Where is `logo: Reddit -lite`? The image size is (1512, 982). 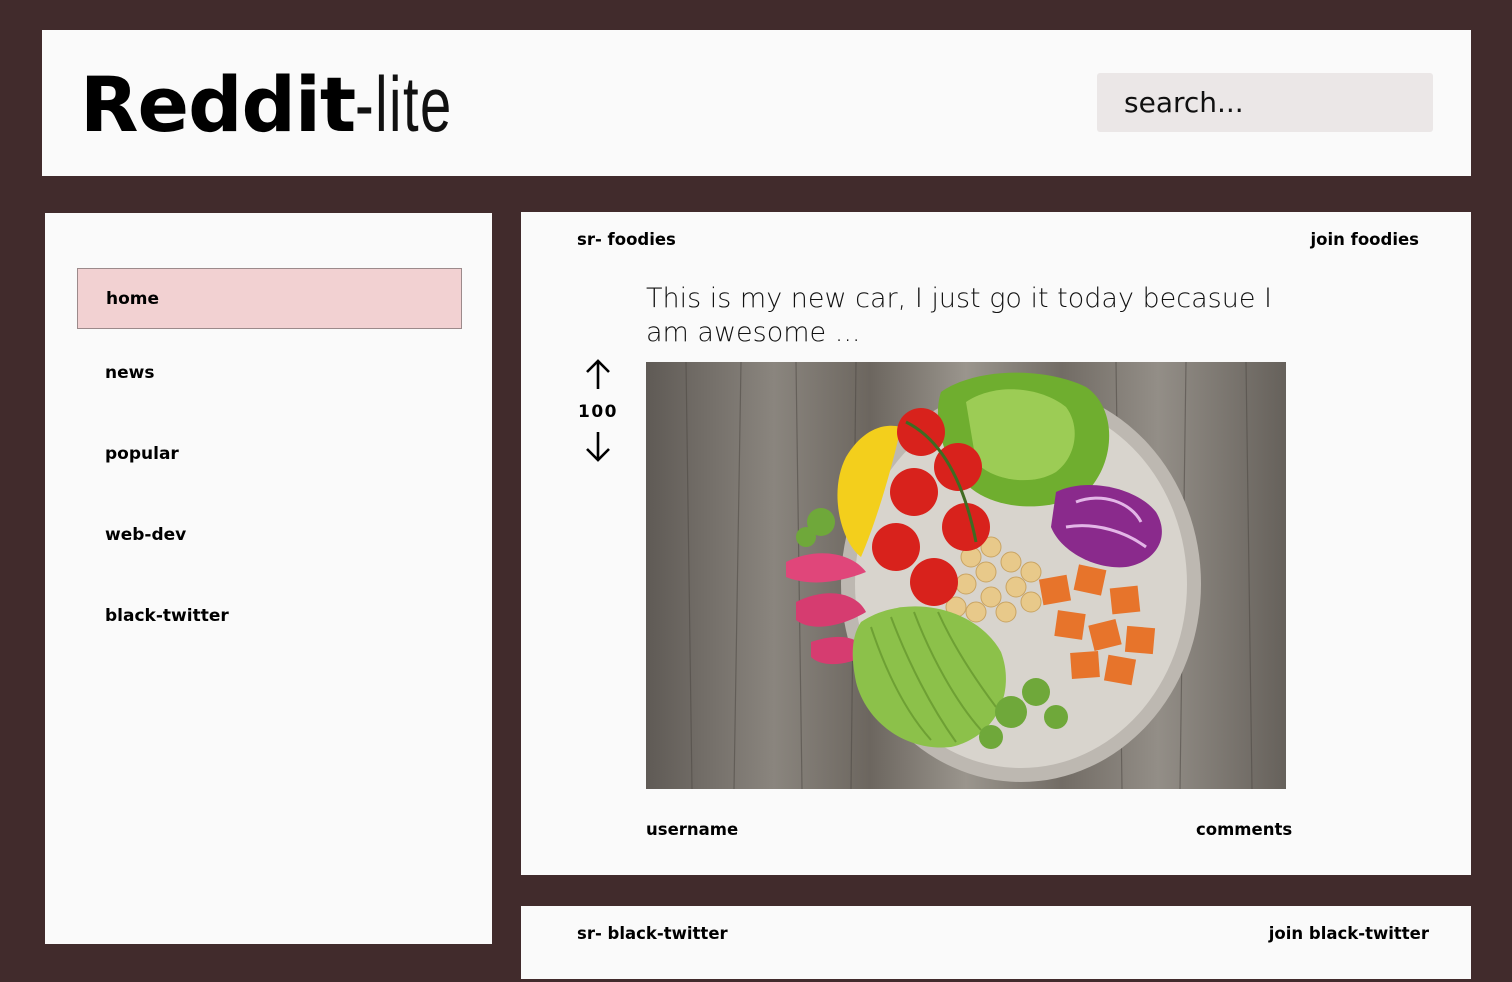 logo: Reddit -lite is located at coordinates (285, 104).